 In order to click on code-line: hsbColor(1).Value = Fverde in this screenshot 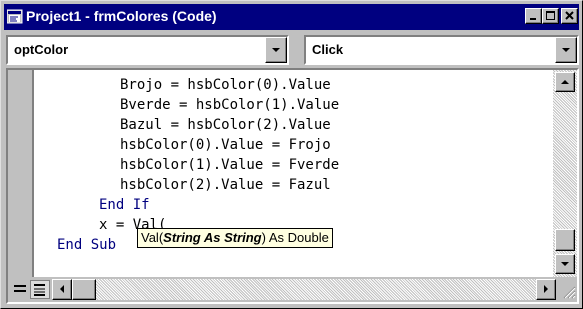, I will do `click(230, 165)`.